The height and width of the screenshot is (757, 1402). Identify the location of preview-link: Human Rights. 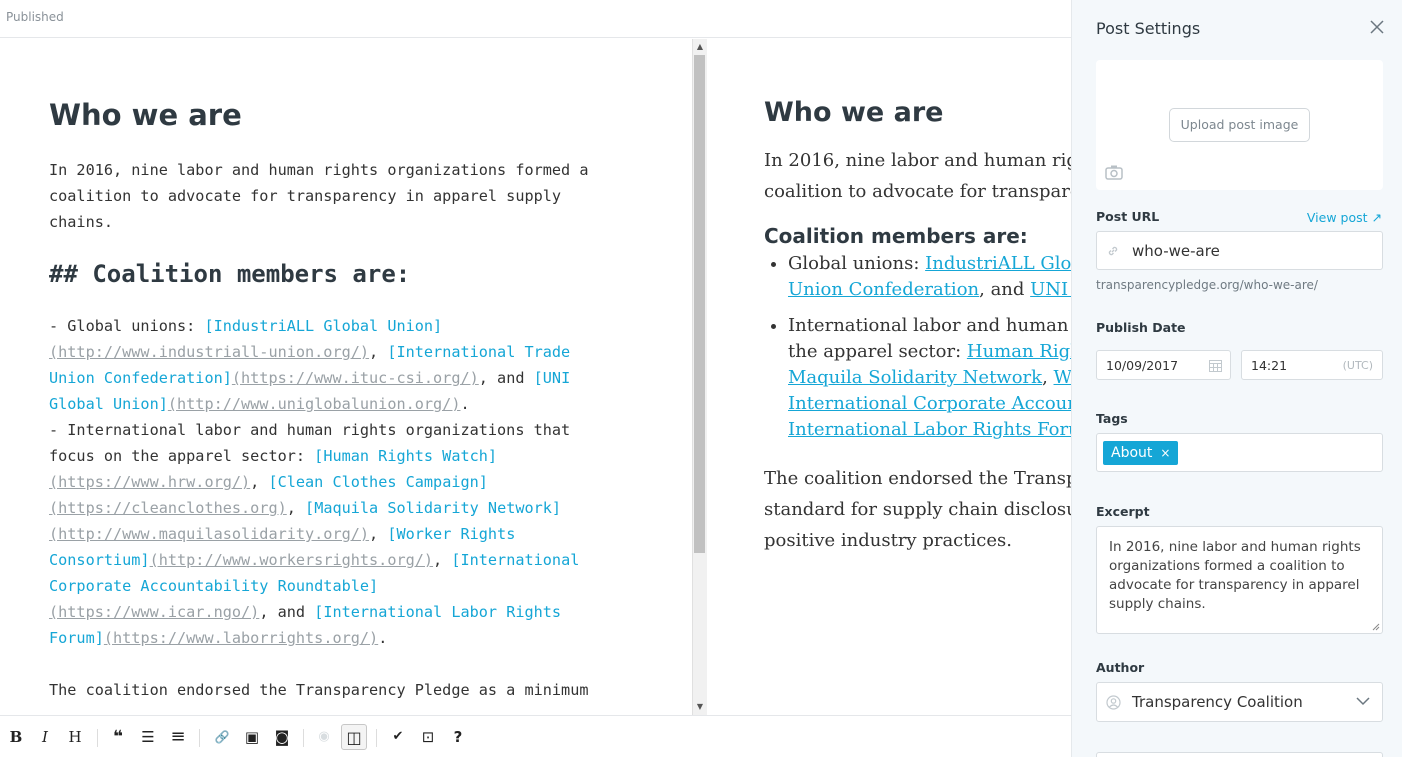
(1019, 351).